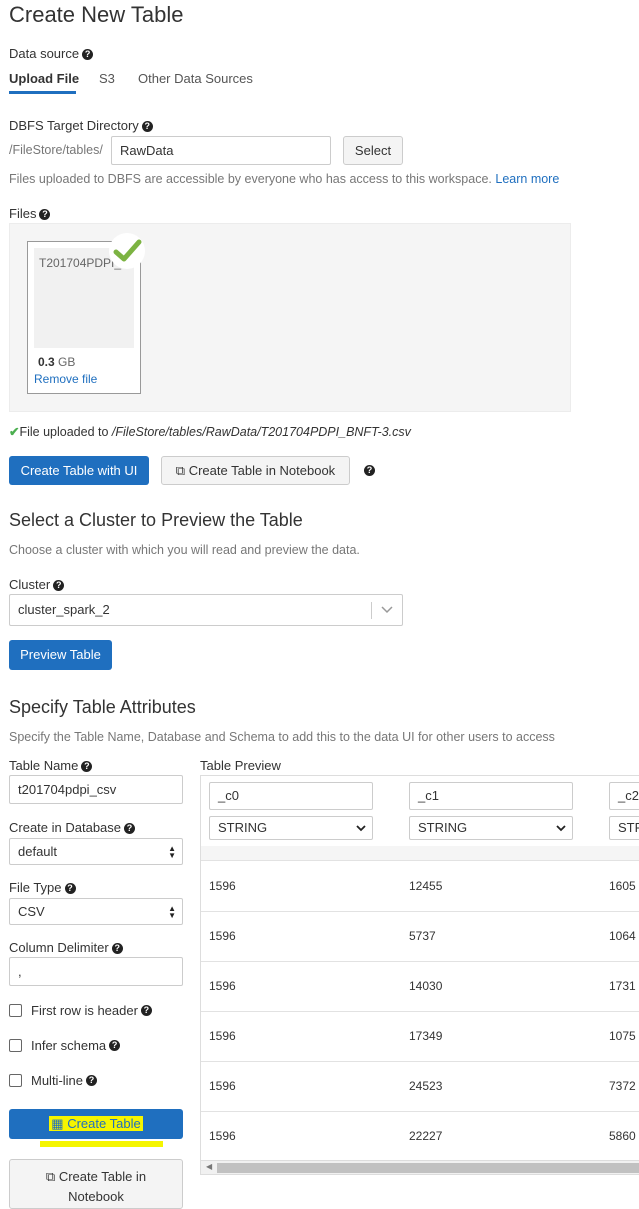 The image size is (639, 1209). Describe the element at coordinates (622, 986) in the screenshot. I see `table-cell: 1731` at that location.